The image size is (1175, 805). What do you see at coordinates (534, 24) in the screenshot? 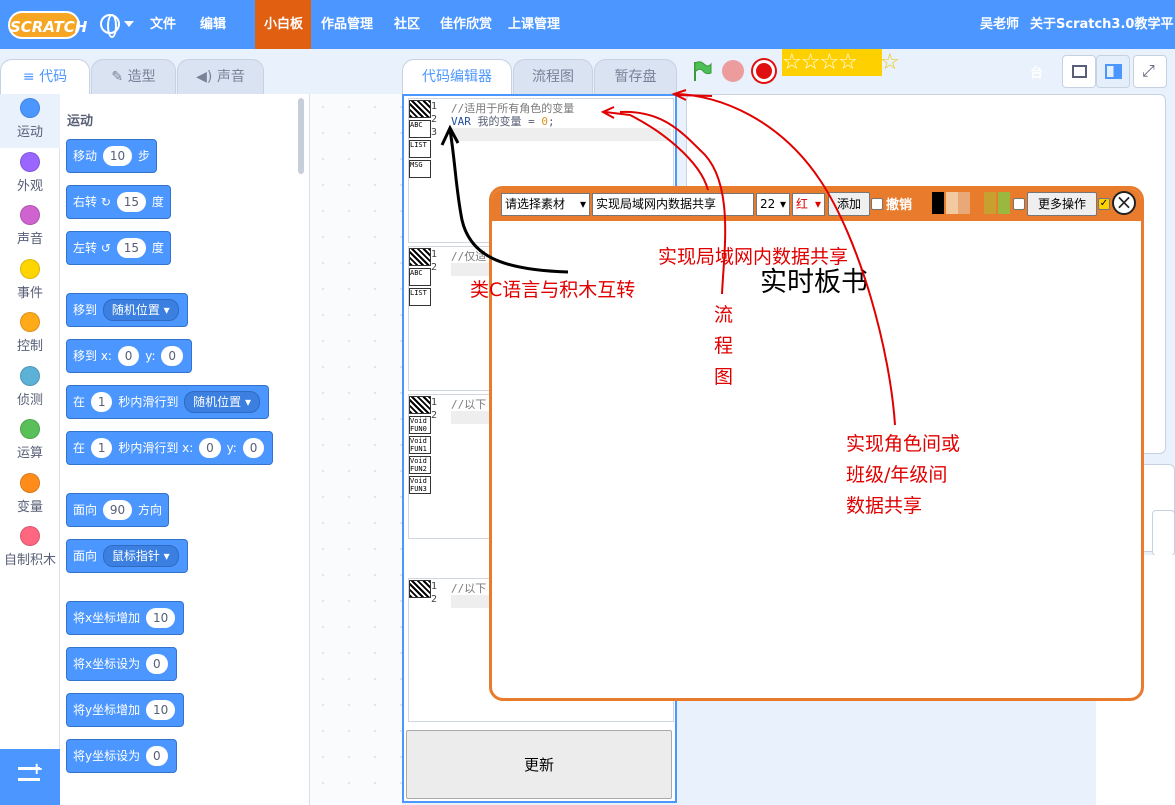
I see `menu-class-management: 上课管理` at bounding box center [534, 24].